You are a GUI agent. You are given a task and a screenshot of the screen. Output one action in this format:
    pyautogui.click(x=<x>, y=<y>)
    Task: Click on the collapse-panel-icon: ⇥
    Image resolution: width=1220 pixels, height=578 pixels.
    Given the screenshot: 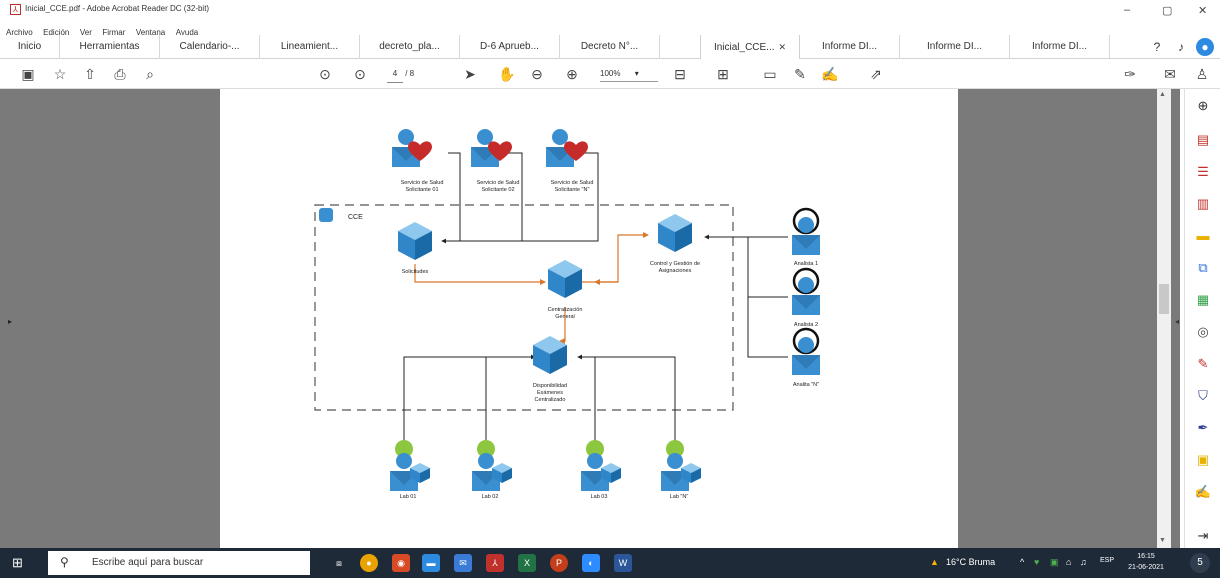 What is the action you would take?
    pyautogui.click(x=1203, y=536)
    